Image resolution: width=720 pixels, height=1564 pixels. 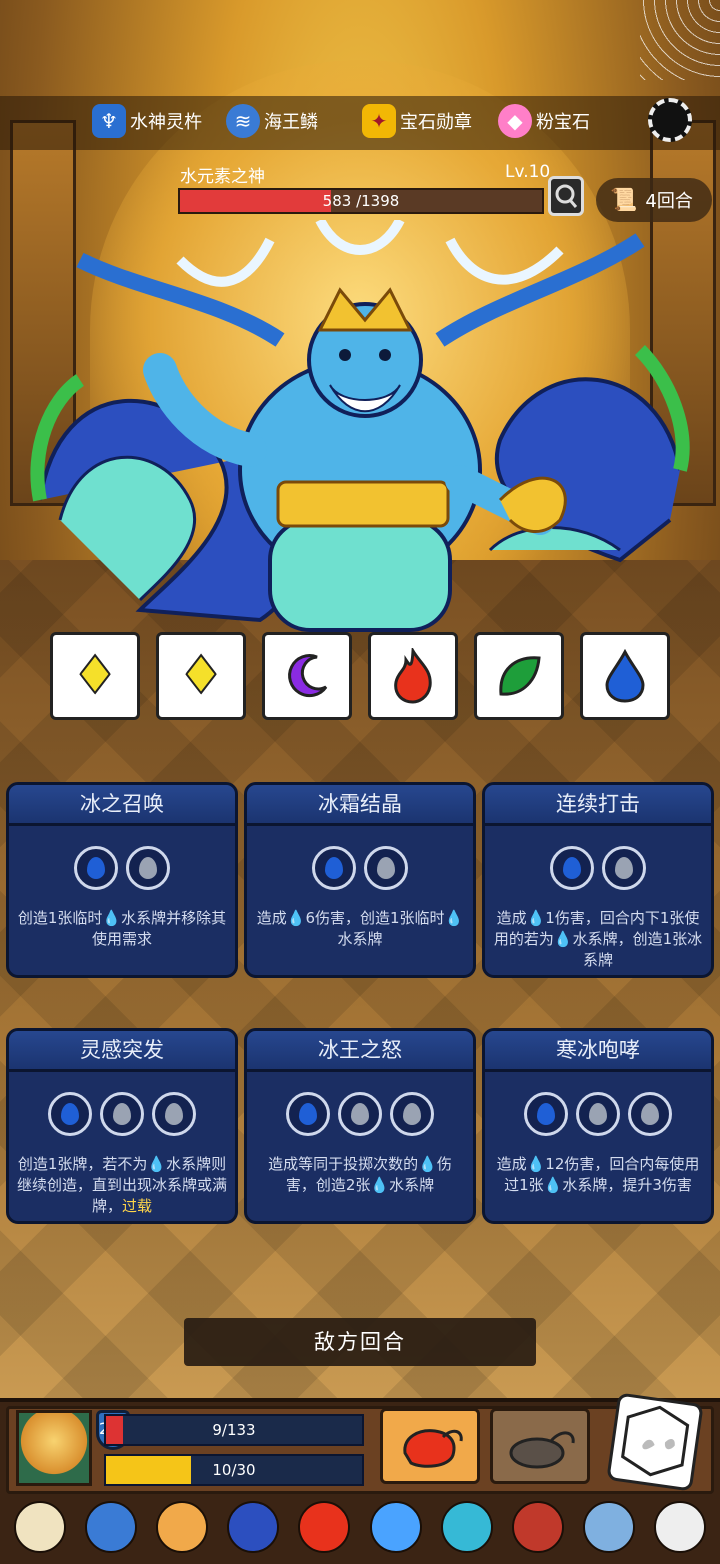 I want to click on item-skill-button, so click(x=540, y=1446).